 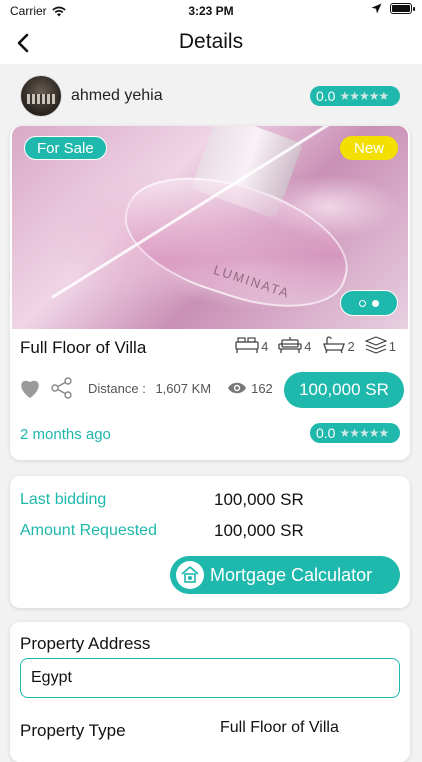 I want to click on feature-bathrooms: 2, so click(x=338, y=345).